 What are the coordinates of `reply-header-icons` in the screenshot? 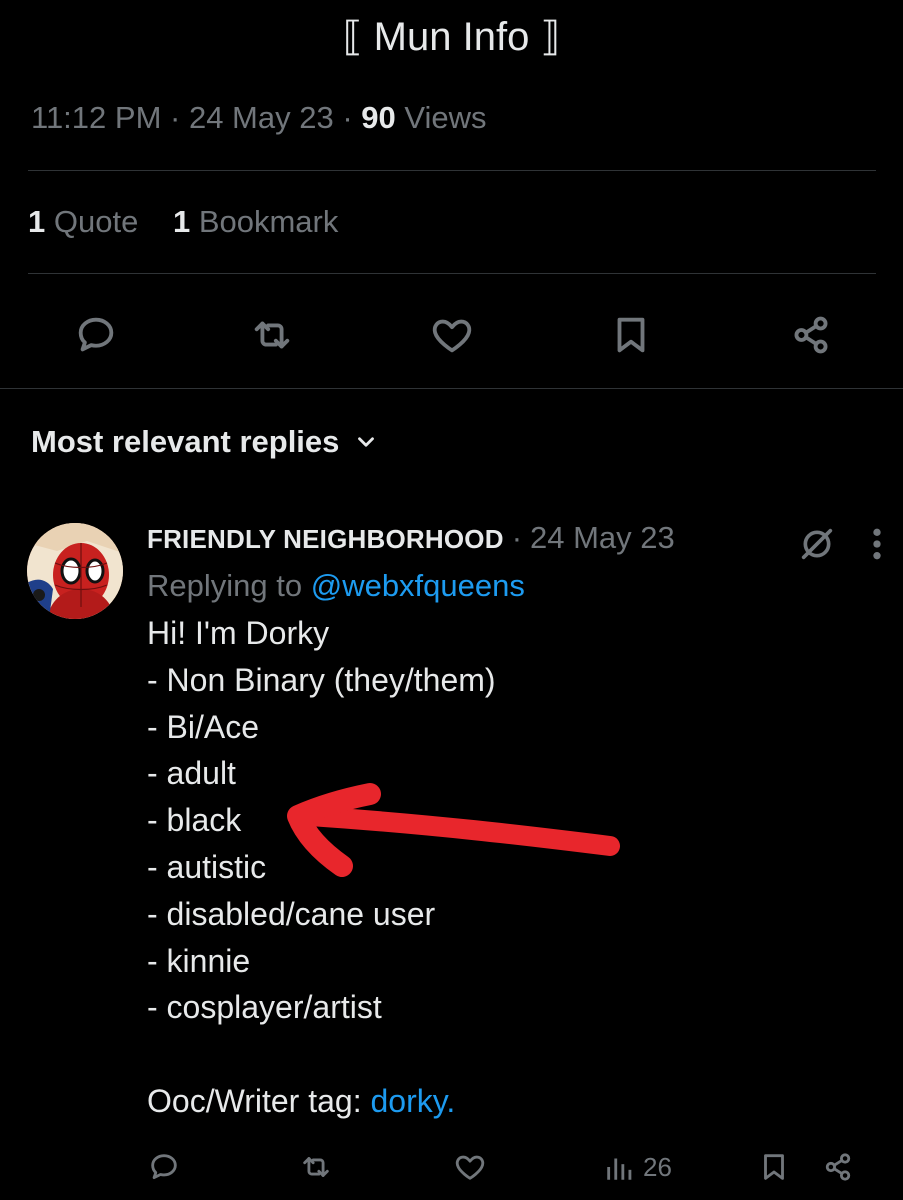 It's located at (842, 544).